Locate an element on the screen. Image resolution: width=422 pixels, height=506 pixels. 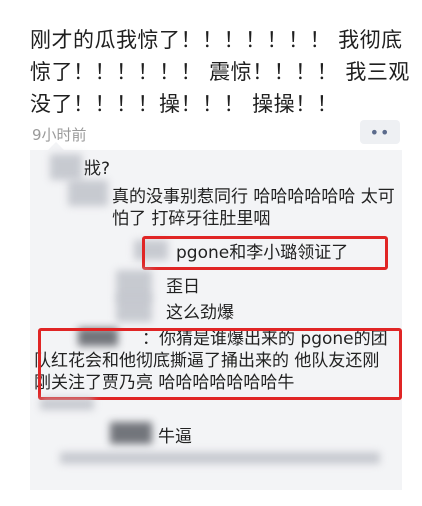
comment-text: 这么劲爆 is located at coordinates (200, 313).